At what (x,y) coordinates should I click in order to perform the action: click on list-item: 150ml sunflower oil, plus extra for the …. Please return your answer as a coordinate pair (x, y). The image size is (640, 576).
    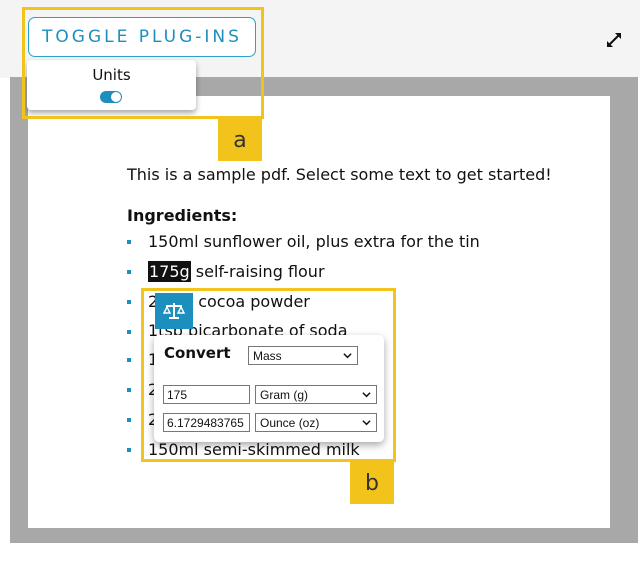
    Looking at the image, I should click on (314, 241).